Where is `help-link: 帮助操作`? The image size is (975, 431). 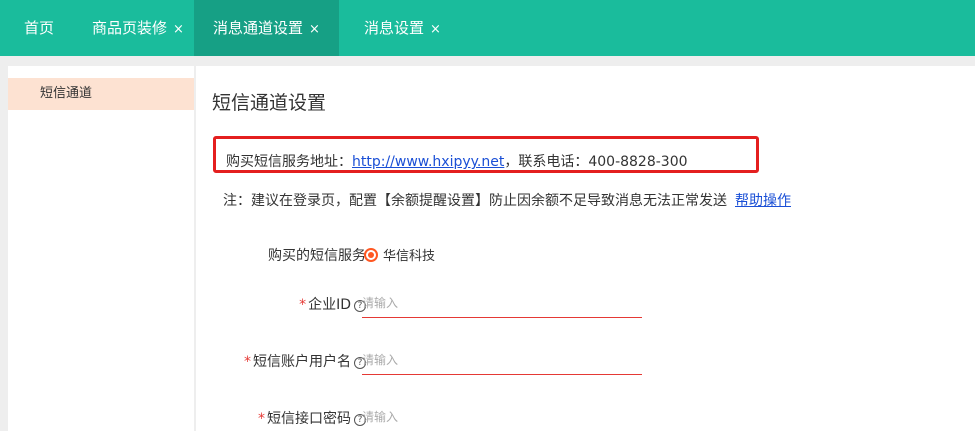
help-link: 帮助操作 is located at coordinates (763, 201).